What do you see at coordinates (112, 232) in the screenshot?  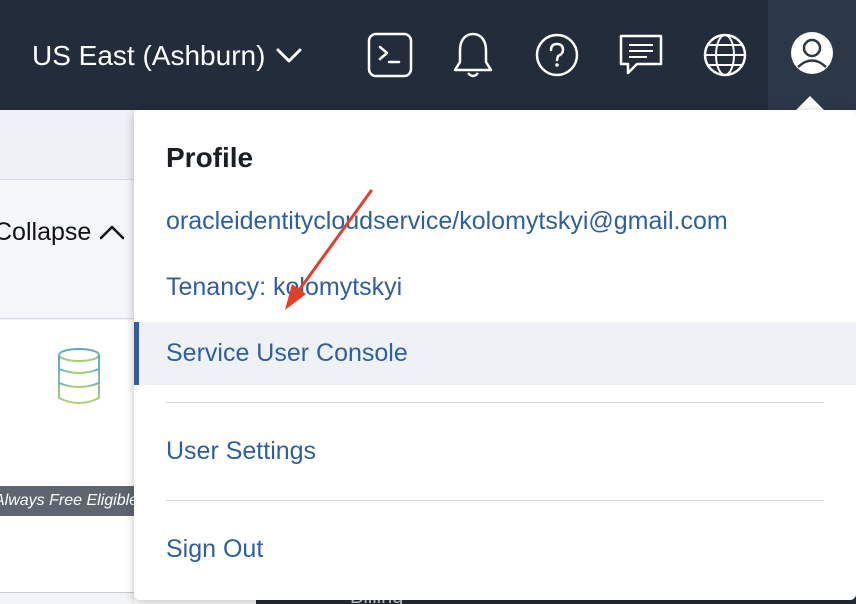 I see `chevron-up-icon` at bounding box center [112, 232].